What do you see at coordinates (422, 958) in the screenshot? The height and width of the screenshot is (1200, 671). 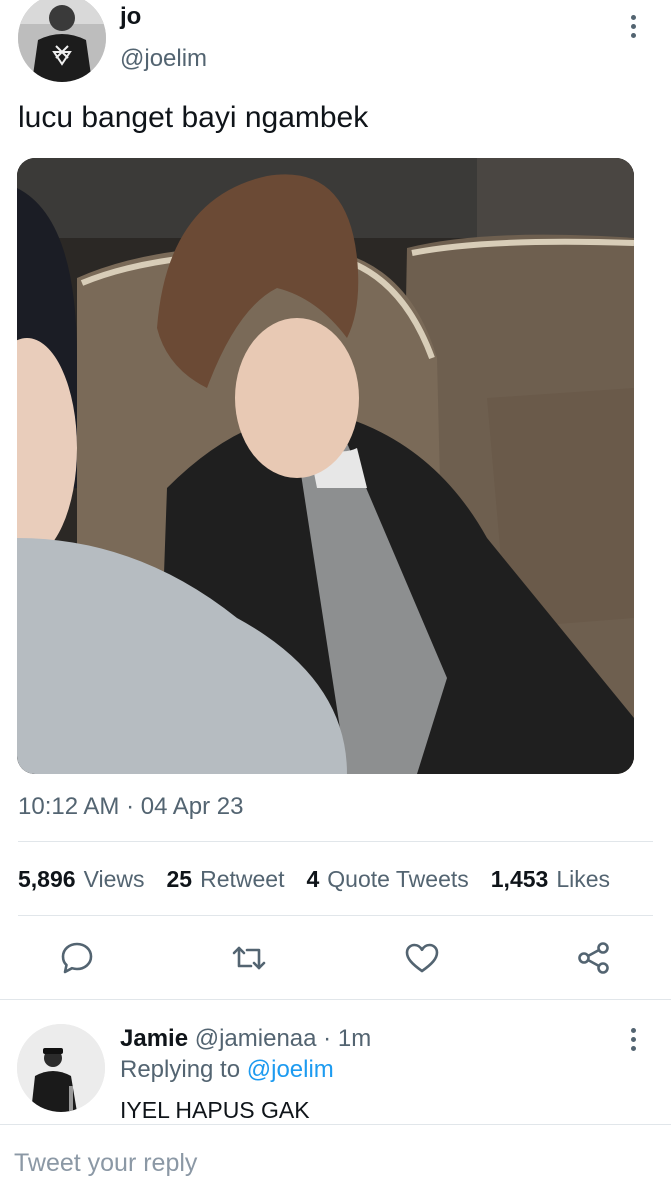 I see `like-icon` at bounding box center [422, 958].